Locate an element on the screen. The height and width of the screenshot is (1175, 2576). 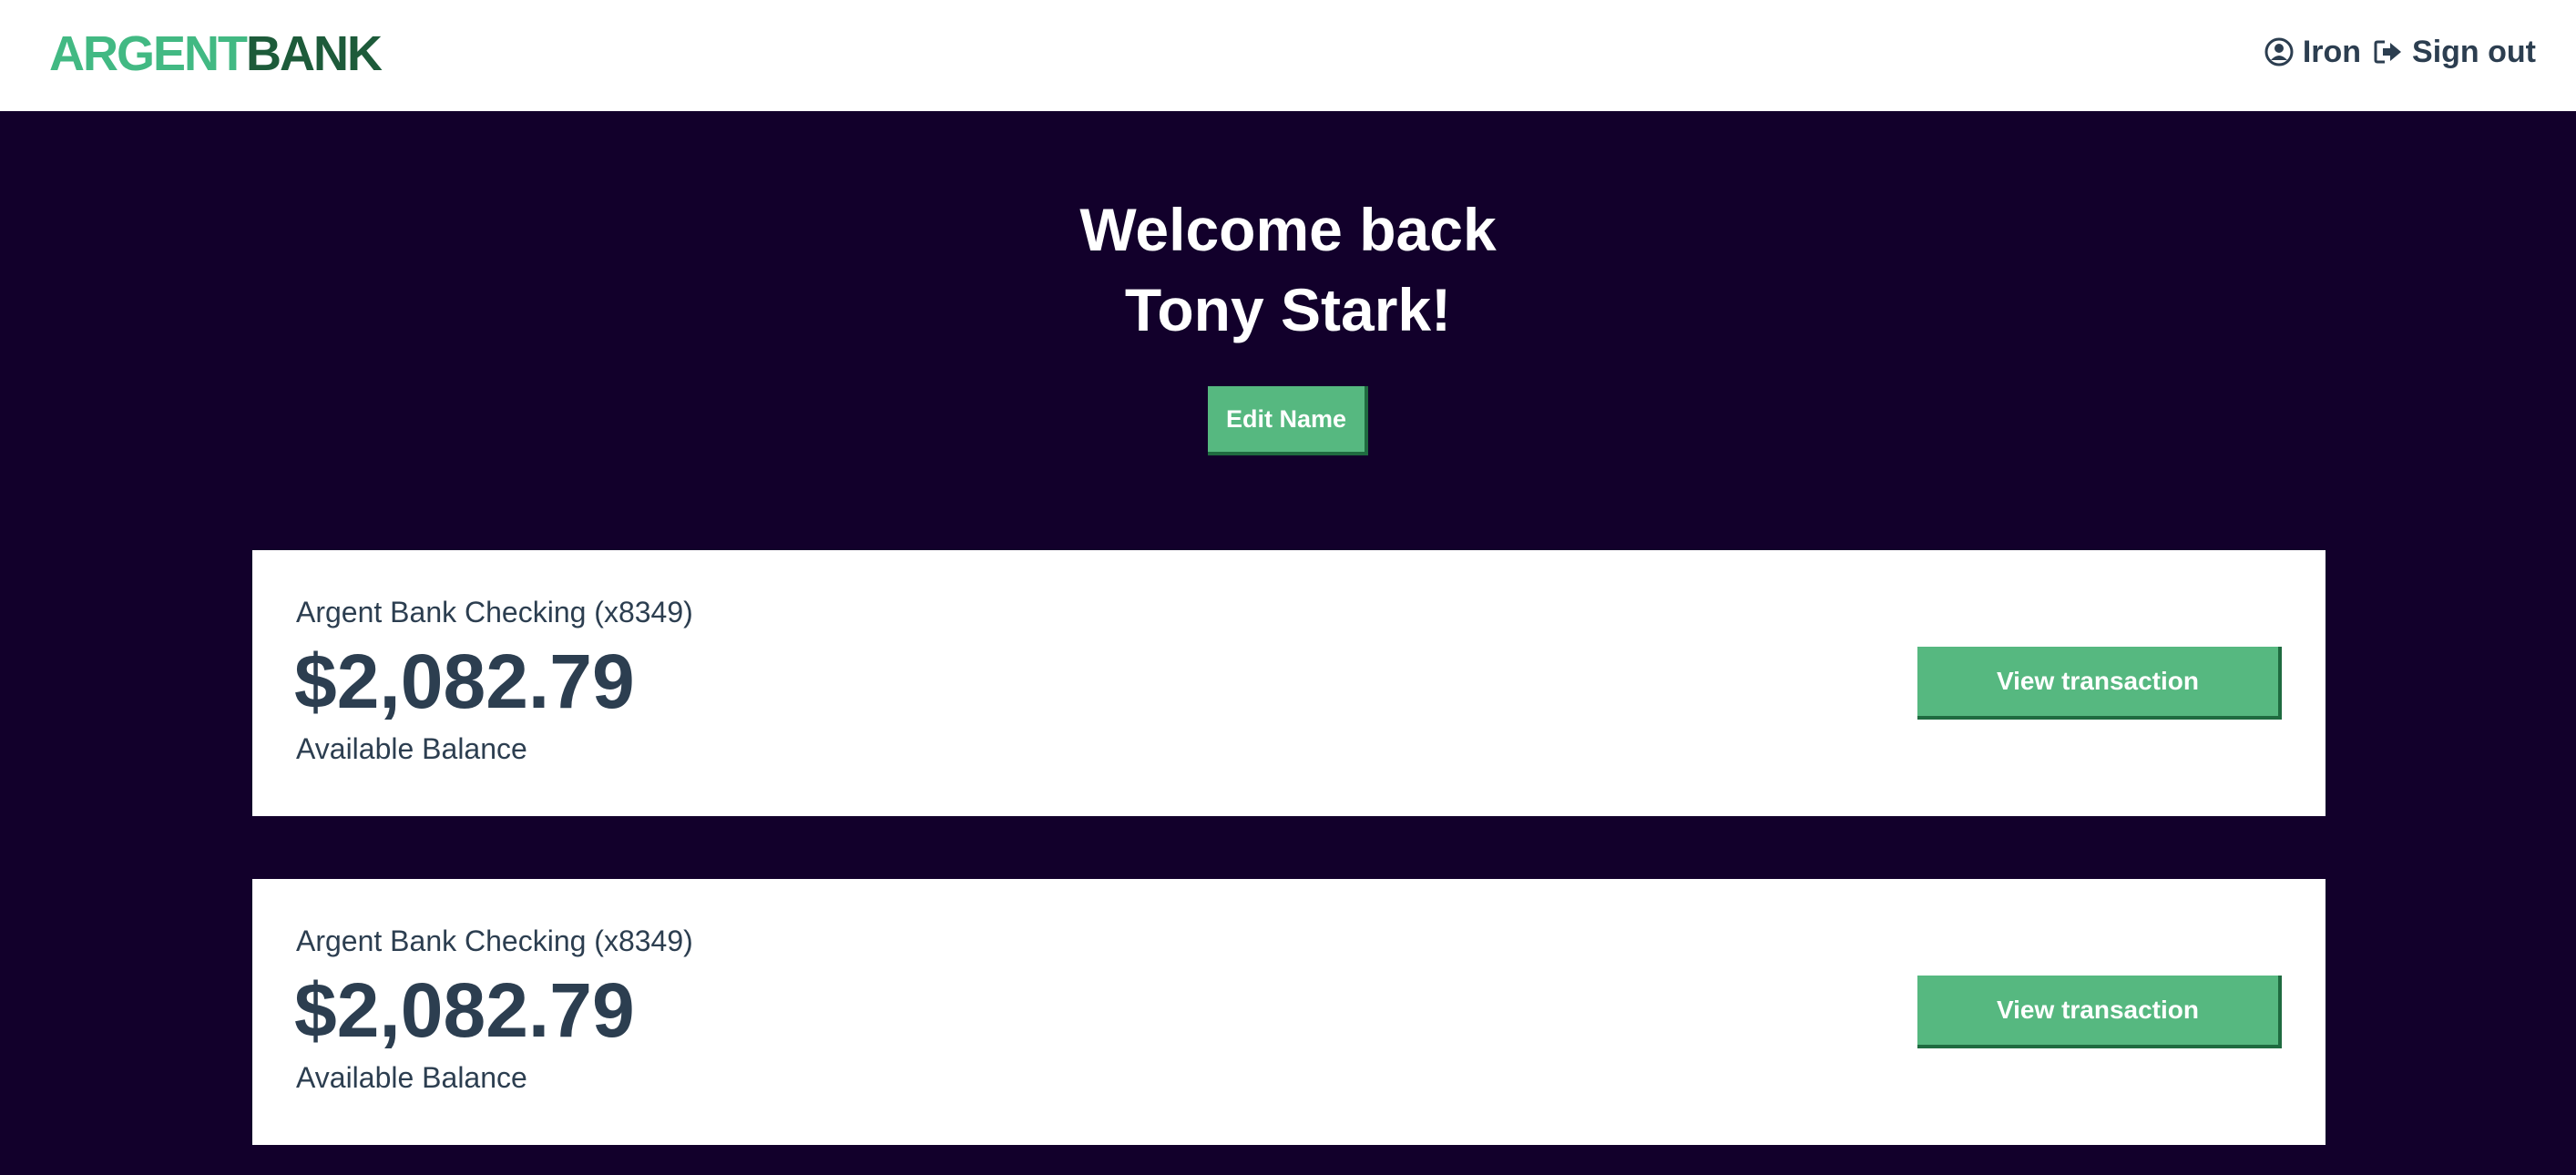
logo-text-bank: BANK is located at coordinates (314, 53).